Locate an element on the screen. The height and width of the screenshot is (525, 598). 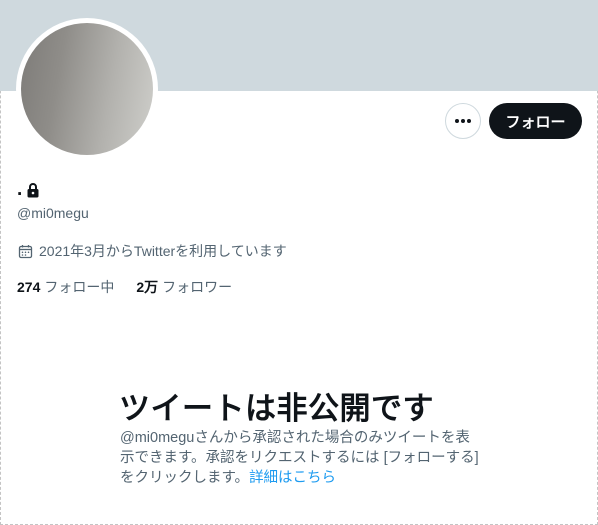
followers-label: フォロワー is located at coordinates (197, 287).